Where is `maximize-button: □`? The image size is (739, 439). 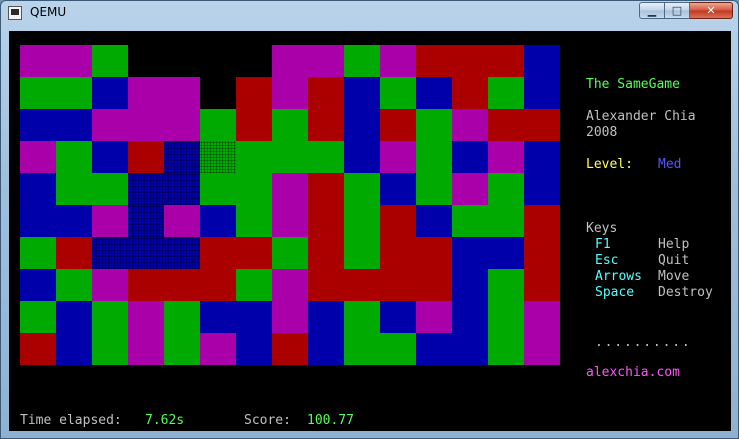
maximize-button: □ is located at coordinates (677, 10).